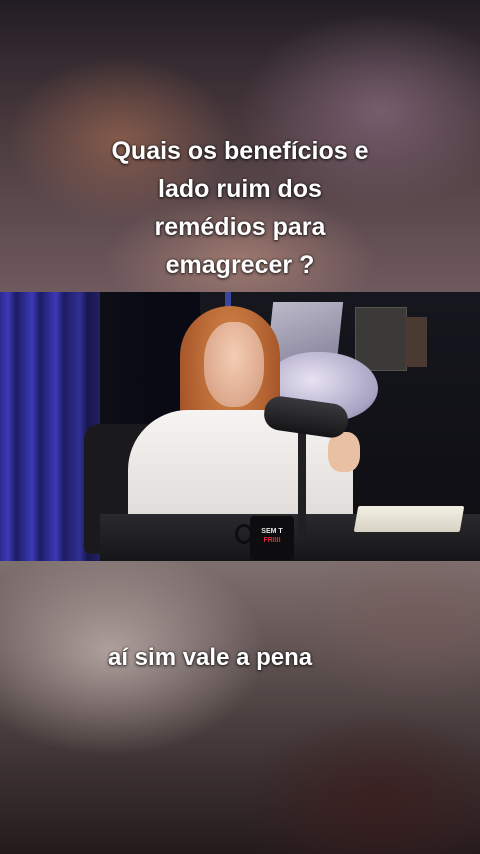 The width and height of the screenshot is (480, 854). I want to click on mic-boom, so click(302, 482).